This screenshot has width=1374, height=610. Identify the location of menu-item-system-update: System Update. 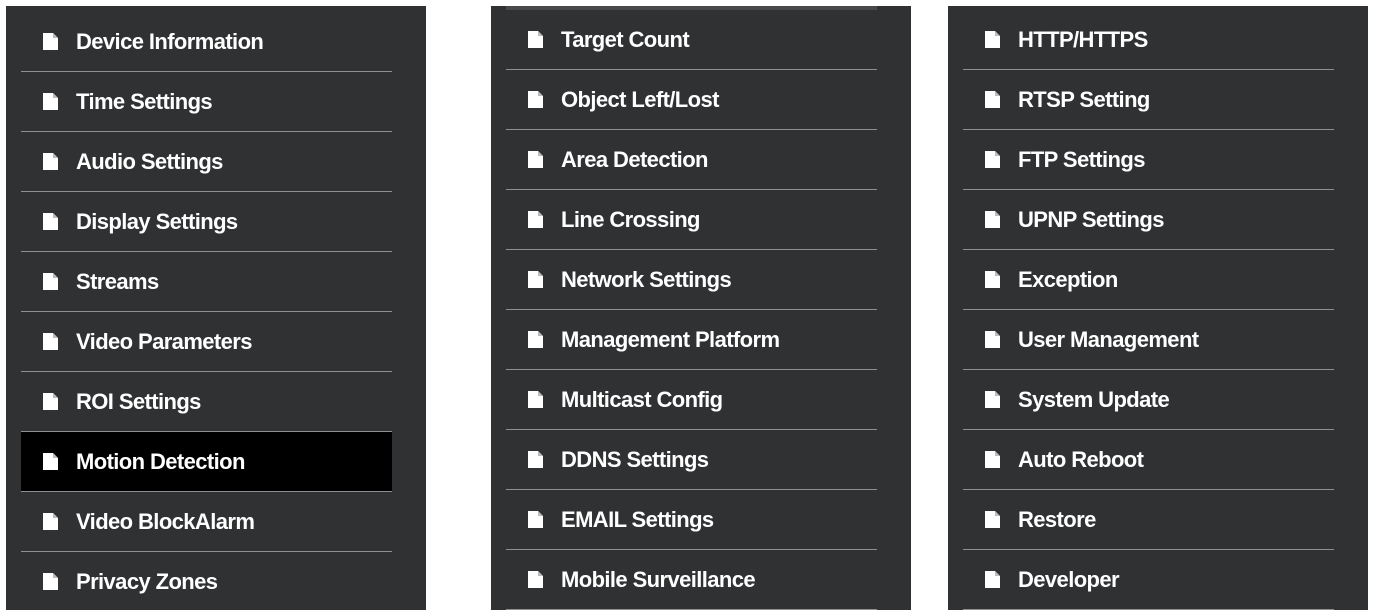
(1148, 400).